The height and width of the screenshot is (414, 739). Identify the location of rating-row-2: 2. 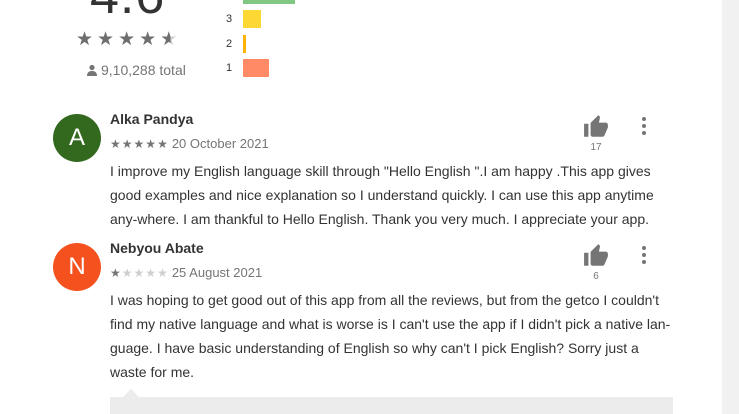
(236, 44).